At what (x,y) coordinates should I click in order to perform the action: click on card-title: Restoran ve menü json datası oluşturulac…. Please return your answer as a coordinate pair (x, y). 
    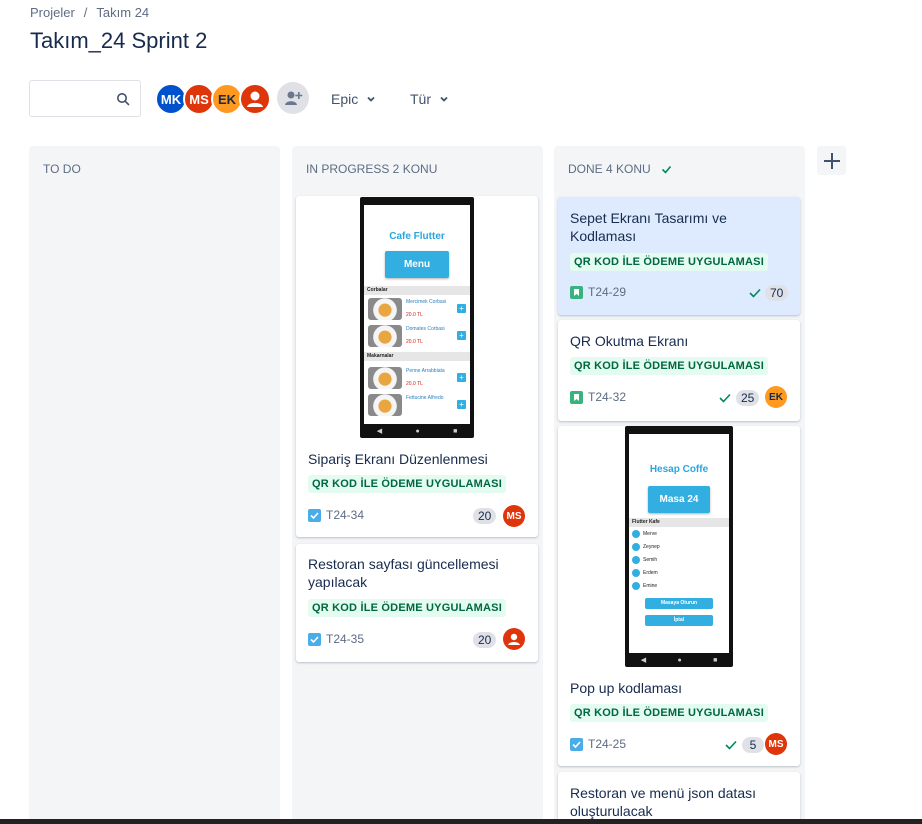
    Looking at the image, I should click on (663, 802).